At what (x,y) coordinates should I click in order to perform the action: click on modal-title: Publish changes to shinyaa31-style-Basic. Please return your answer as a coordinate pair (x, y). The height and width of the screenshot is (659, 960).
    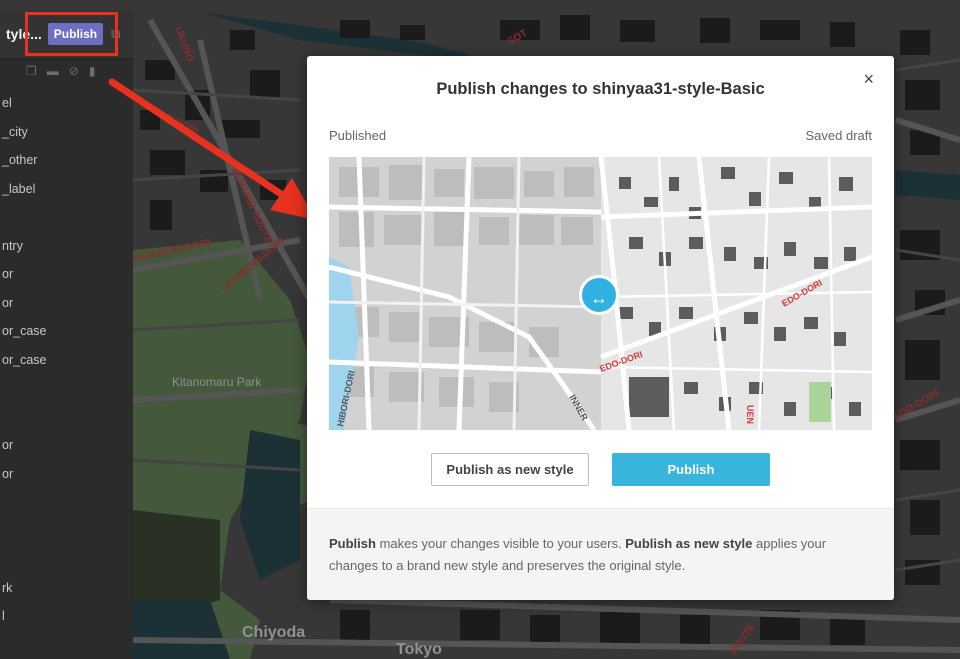
    Looking at the image, I should click on (600, 89).